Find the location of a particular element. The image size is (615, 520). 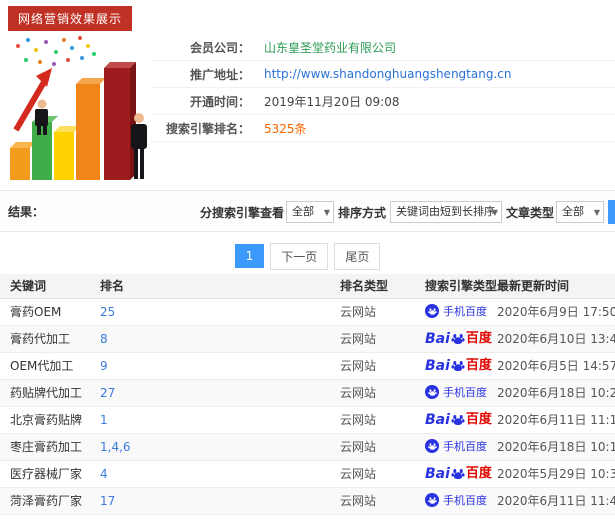

updated-cell: 2020年6月18日 10:19 is located at coordinates (556, 447).